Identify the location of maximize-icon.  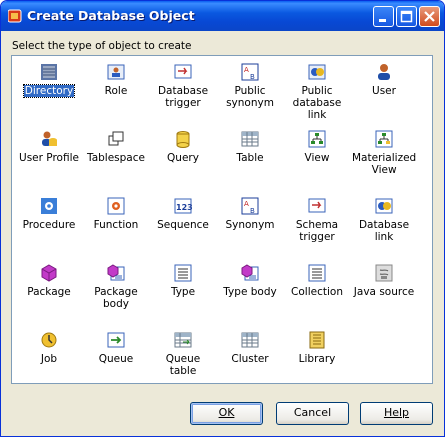
(406, 16).